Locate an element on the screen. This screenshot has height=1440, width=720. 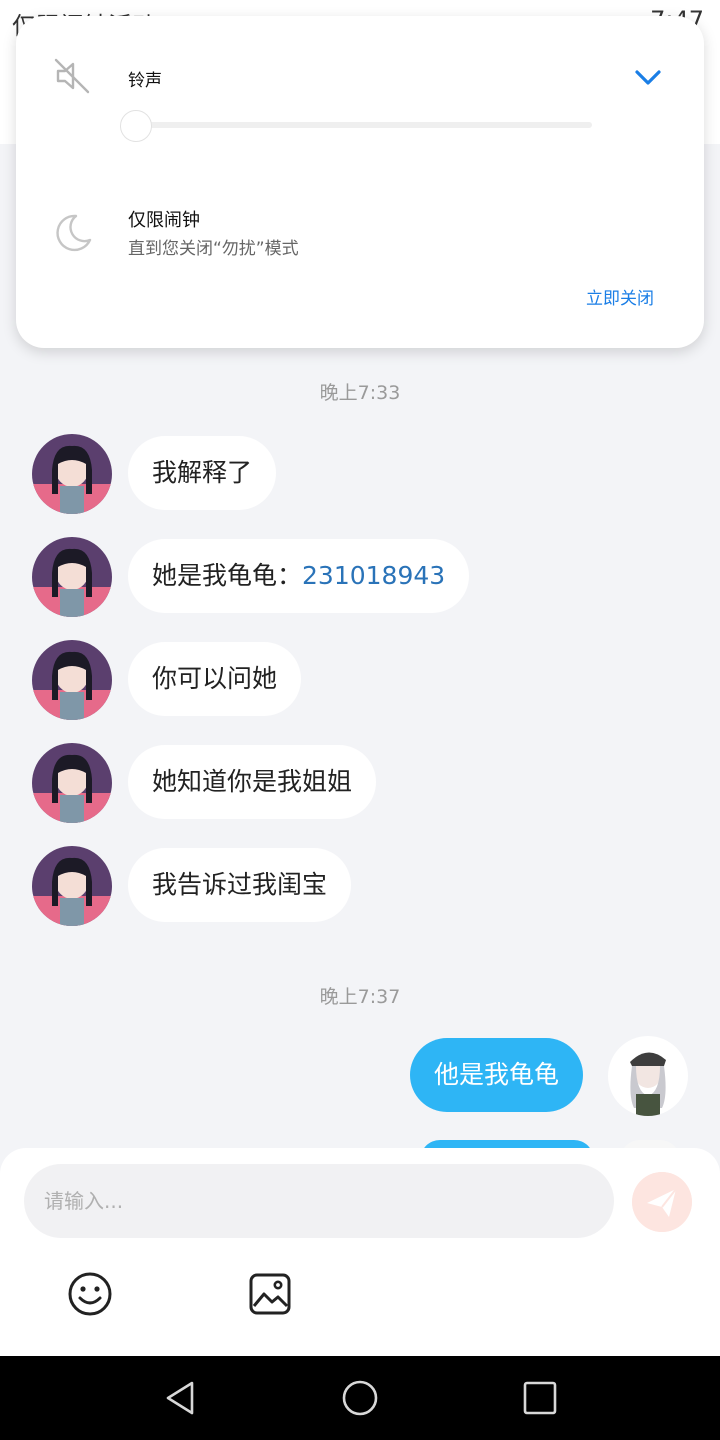
message-bubble: 她知道你是我姐姐 is located at coordinates (252, 782).